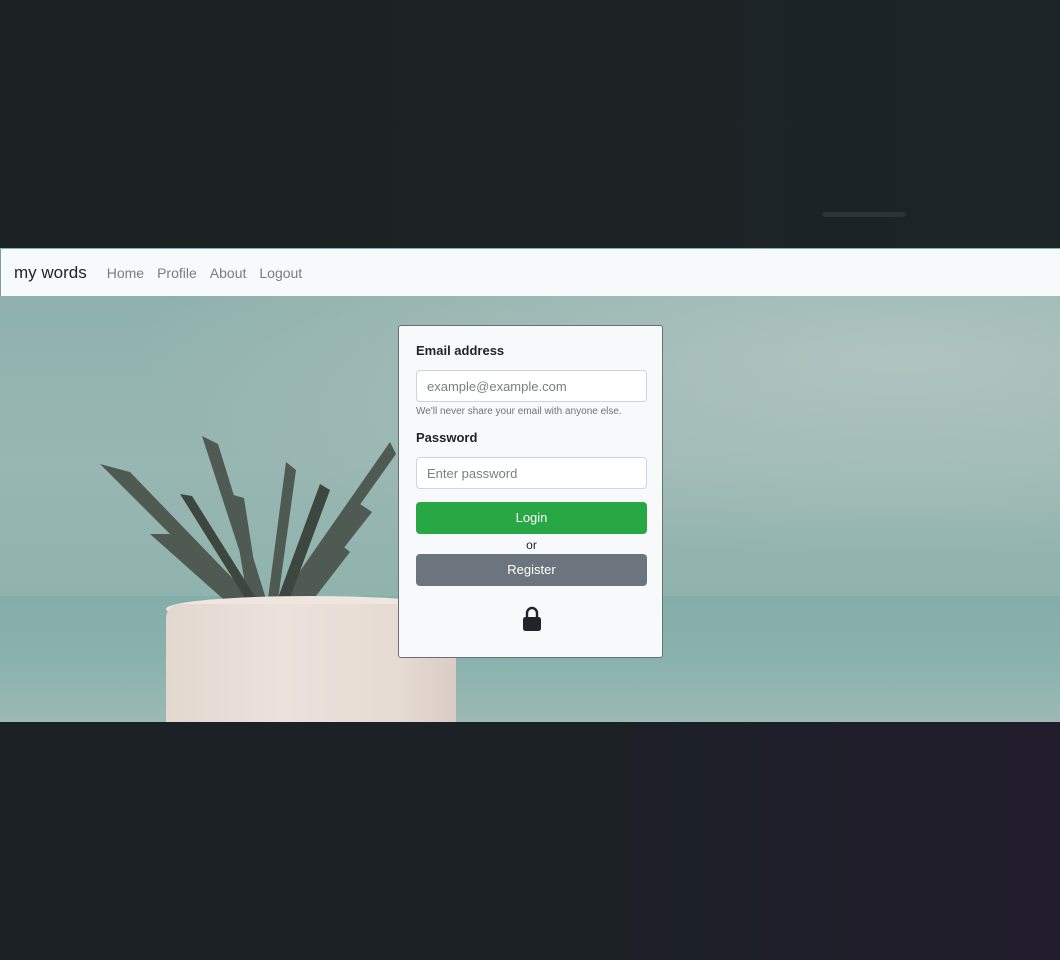 This screenshot has height=960, width=1060. Describe the element at coordinates (531, 545) in the screenshot. I see `or-separator: or` at that location.